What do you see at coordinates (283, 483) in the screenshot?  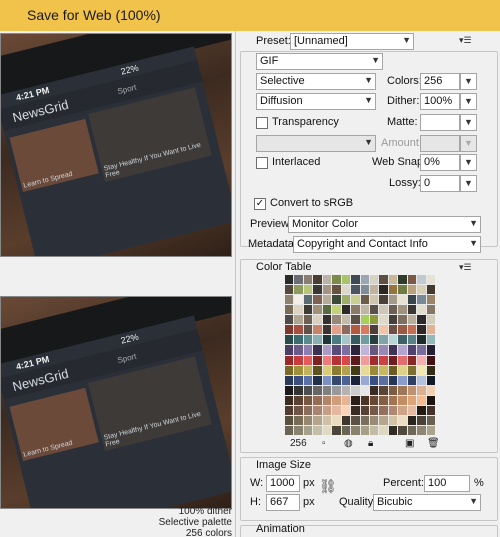 I see `width-input: 1000` at bounding box center [283, 483].